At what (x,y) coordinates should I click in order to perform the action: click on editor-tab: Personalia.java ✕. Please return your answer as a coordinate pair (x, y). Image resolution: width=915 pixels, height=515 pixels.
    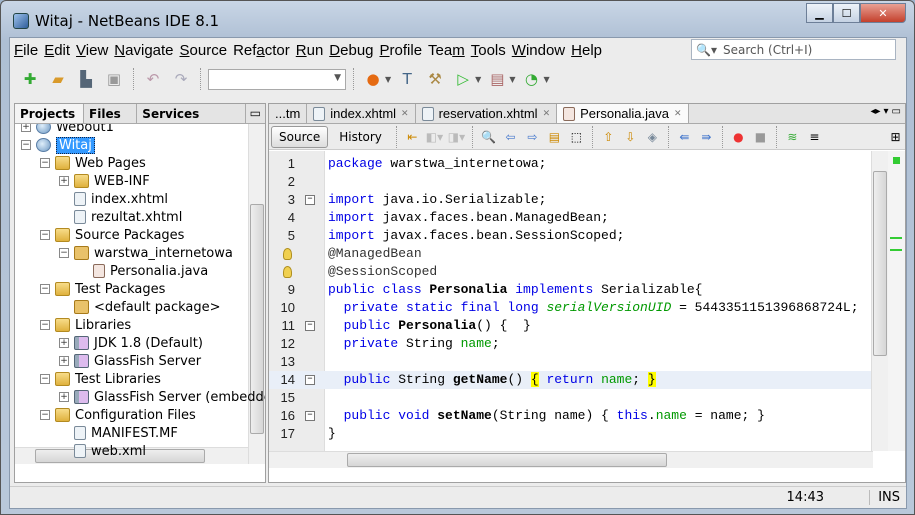
    Looking at the image, I should click on (623, 113).